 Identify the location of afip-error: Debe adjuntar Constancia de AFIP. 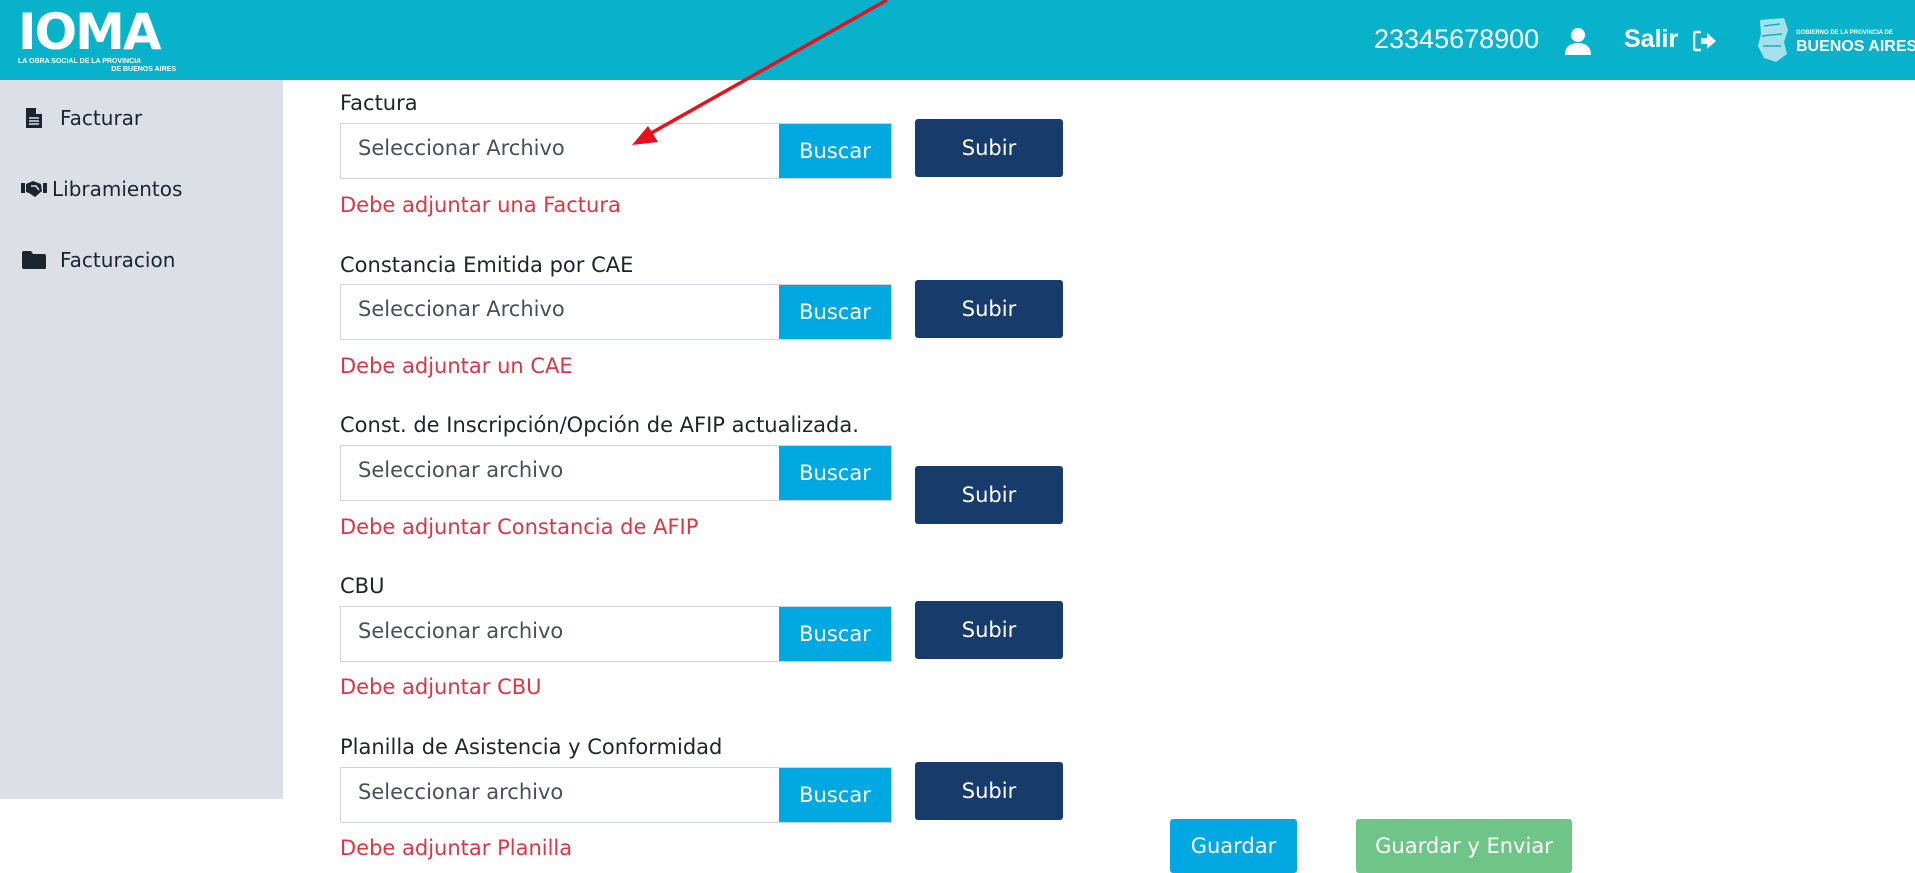
(519, 527).